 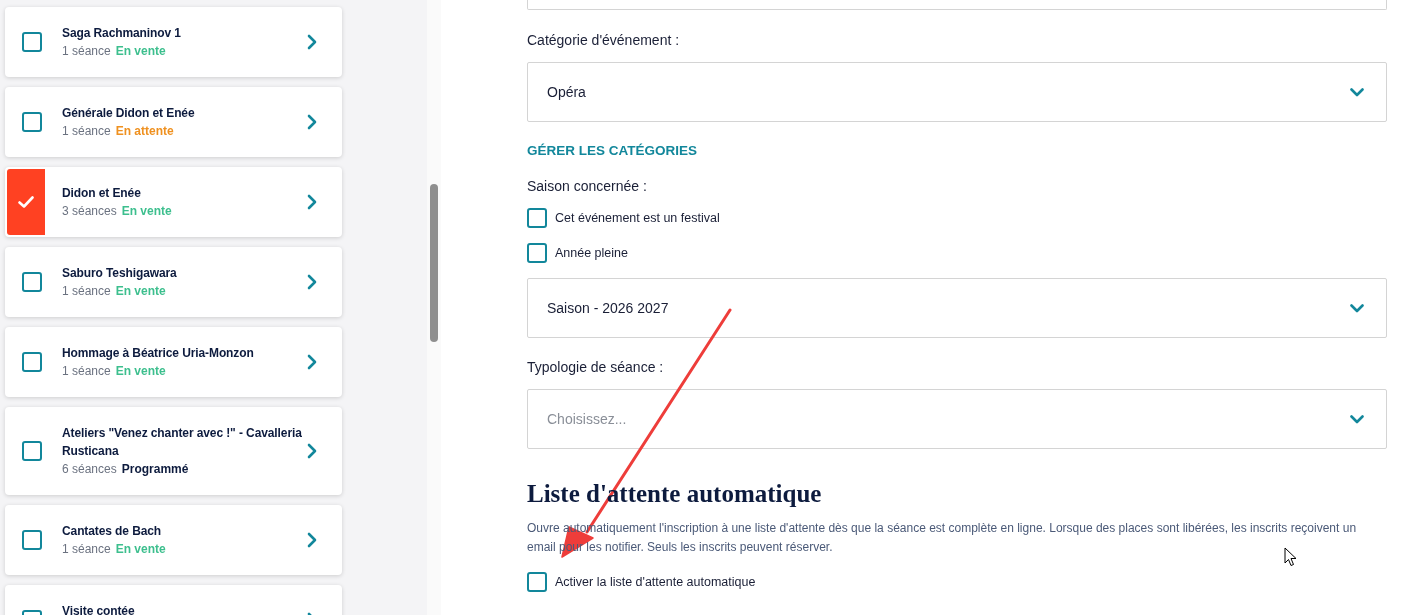 What do you see at coordinates (434, 263) in the screenshot?
I see `scrollbar-thumb` at bounding box center [434, 263].